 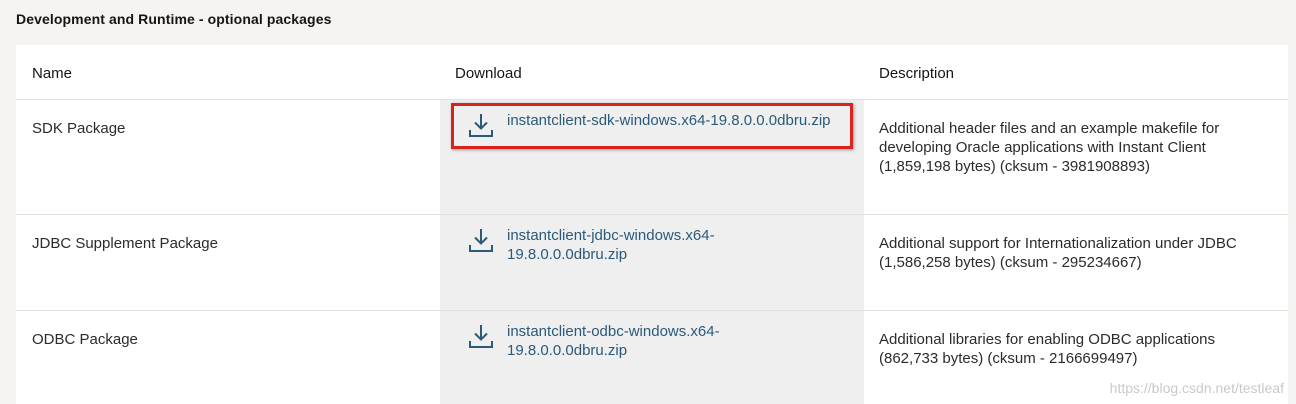 I want to click on row-name: JDBC Supplement Package, so click(x=125, y=243).